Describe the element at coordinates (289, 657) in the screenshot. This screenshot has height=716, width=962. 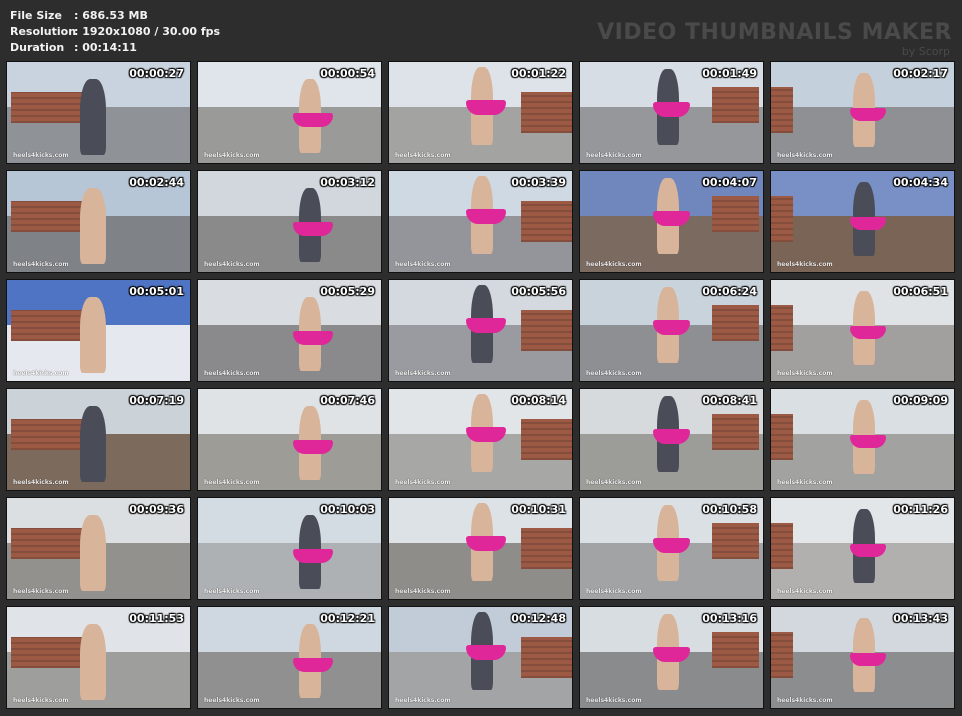
I see `video-thumbnail: 00:12:21 heels4kicks.com` at that location.